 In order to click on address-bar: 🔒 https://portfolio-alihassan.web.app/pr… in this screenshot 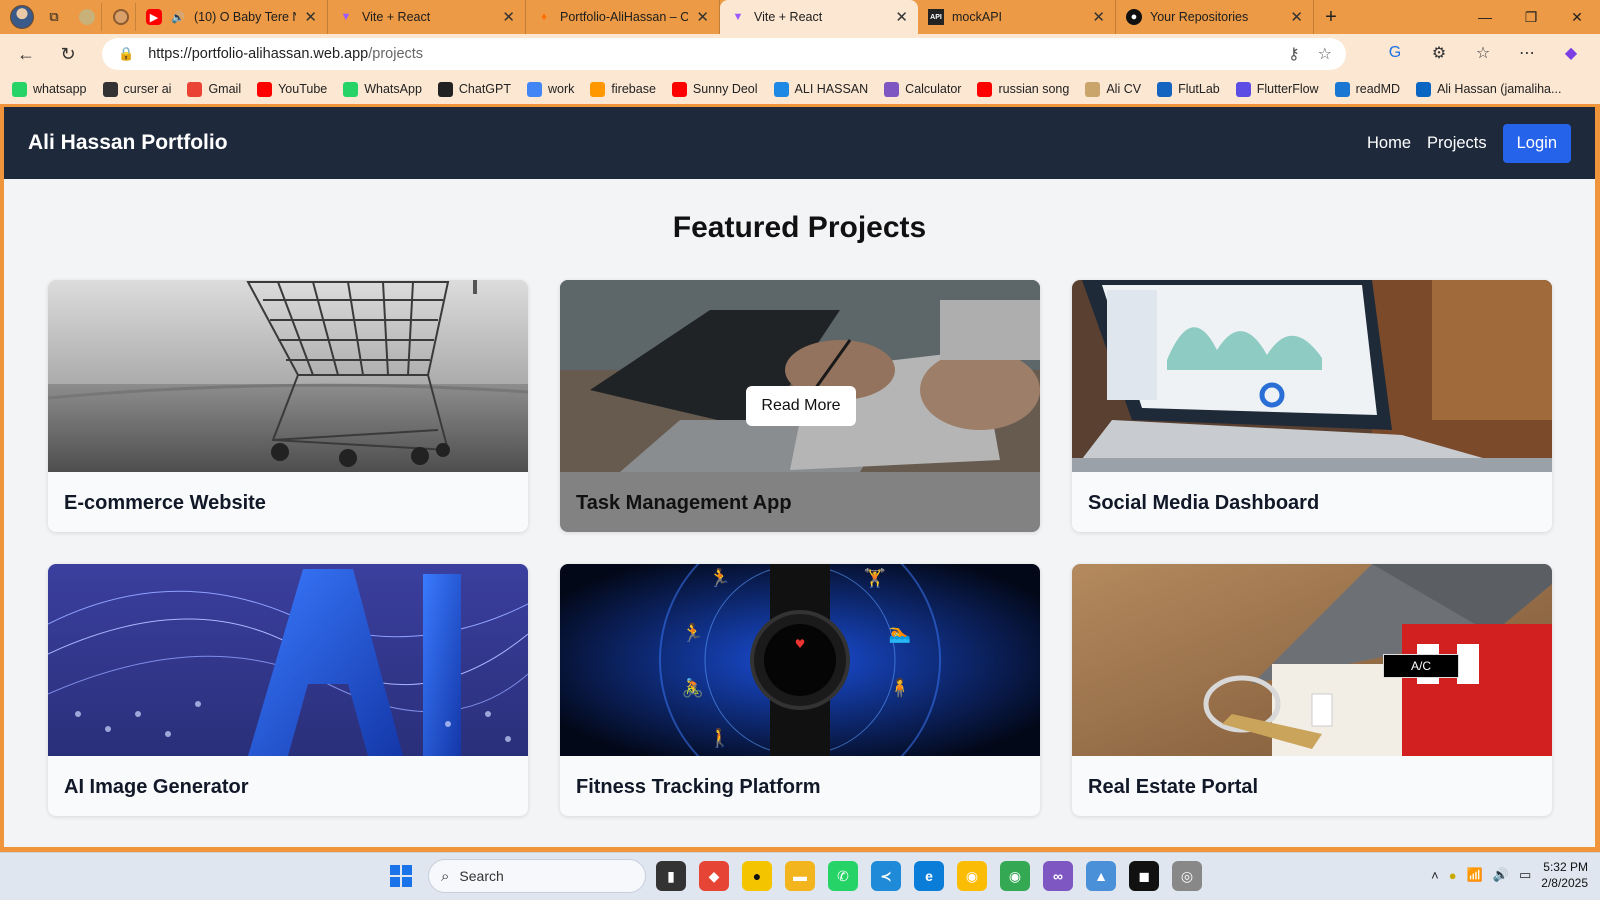, I will do `click(724, 54)`.